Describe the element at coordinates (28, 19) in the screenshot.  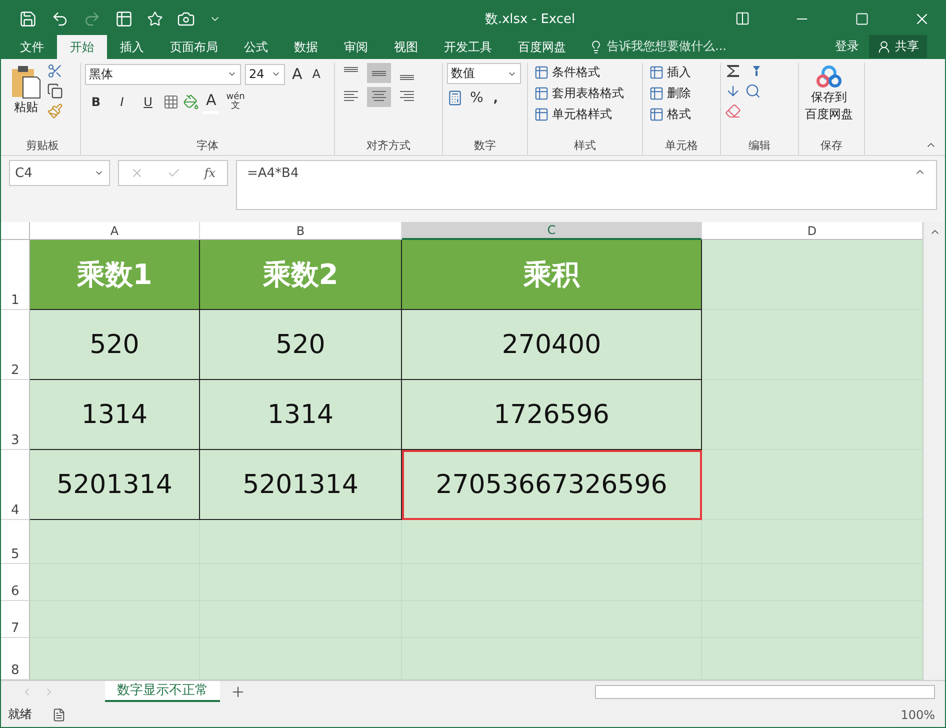
I see `save-icon` at that location.